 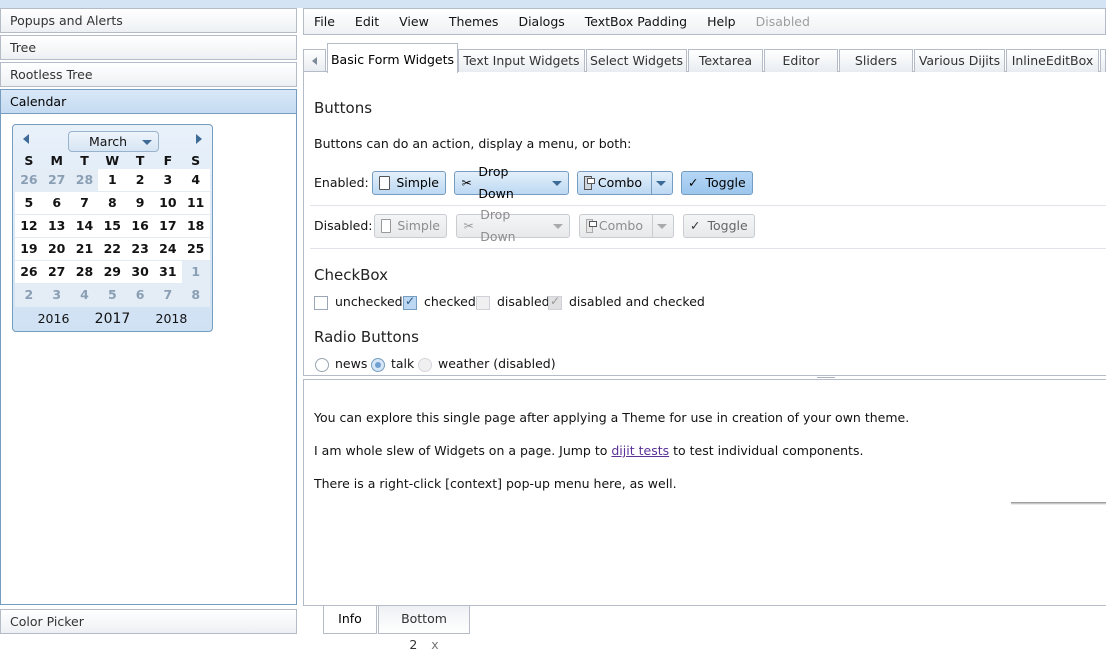 What do you see at coordinates (351, 363) in the screenshot?
I see `radio-news-label: news` at bounding box center [351, 363].